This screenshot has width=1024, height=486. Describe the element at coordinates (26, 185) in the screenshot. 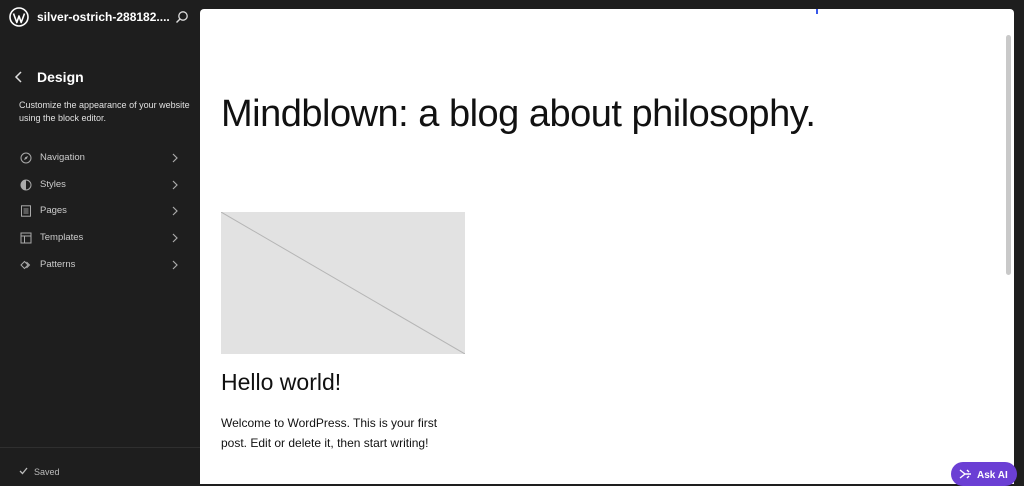

I see `half-circle-icon` at that location.